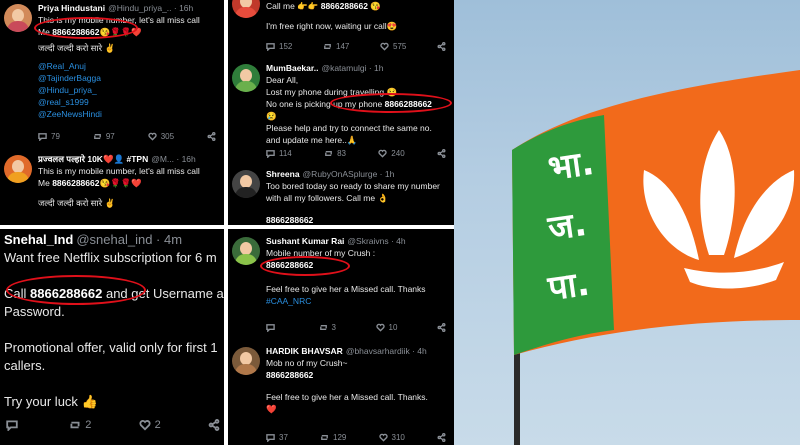 The height and width of the screenshot is (445, 800). What do you see at coordinates (226, 222) in the screenshot?
I see `divider` at bounding box center [226, 222].